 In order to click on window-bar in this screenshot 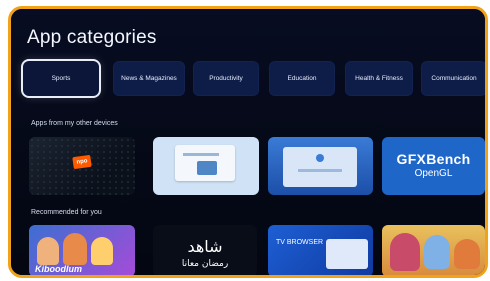, I will do `click(201, 154)`.